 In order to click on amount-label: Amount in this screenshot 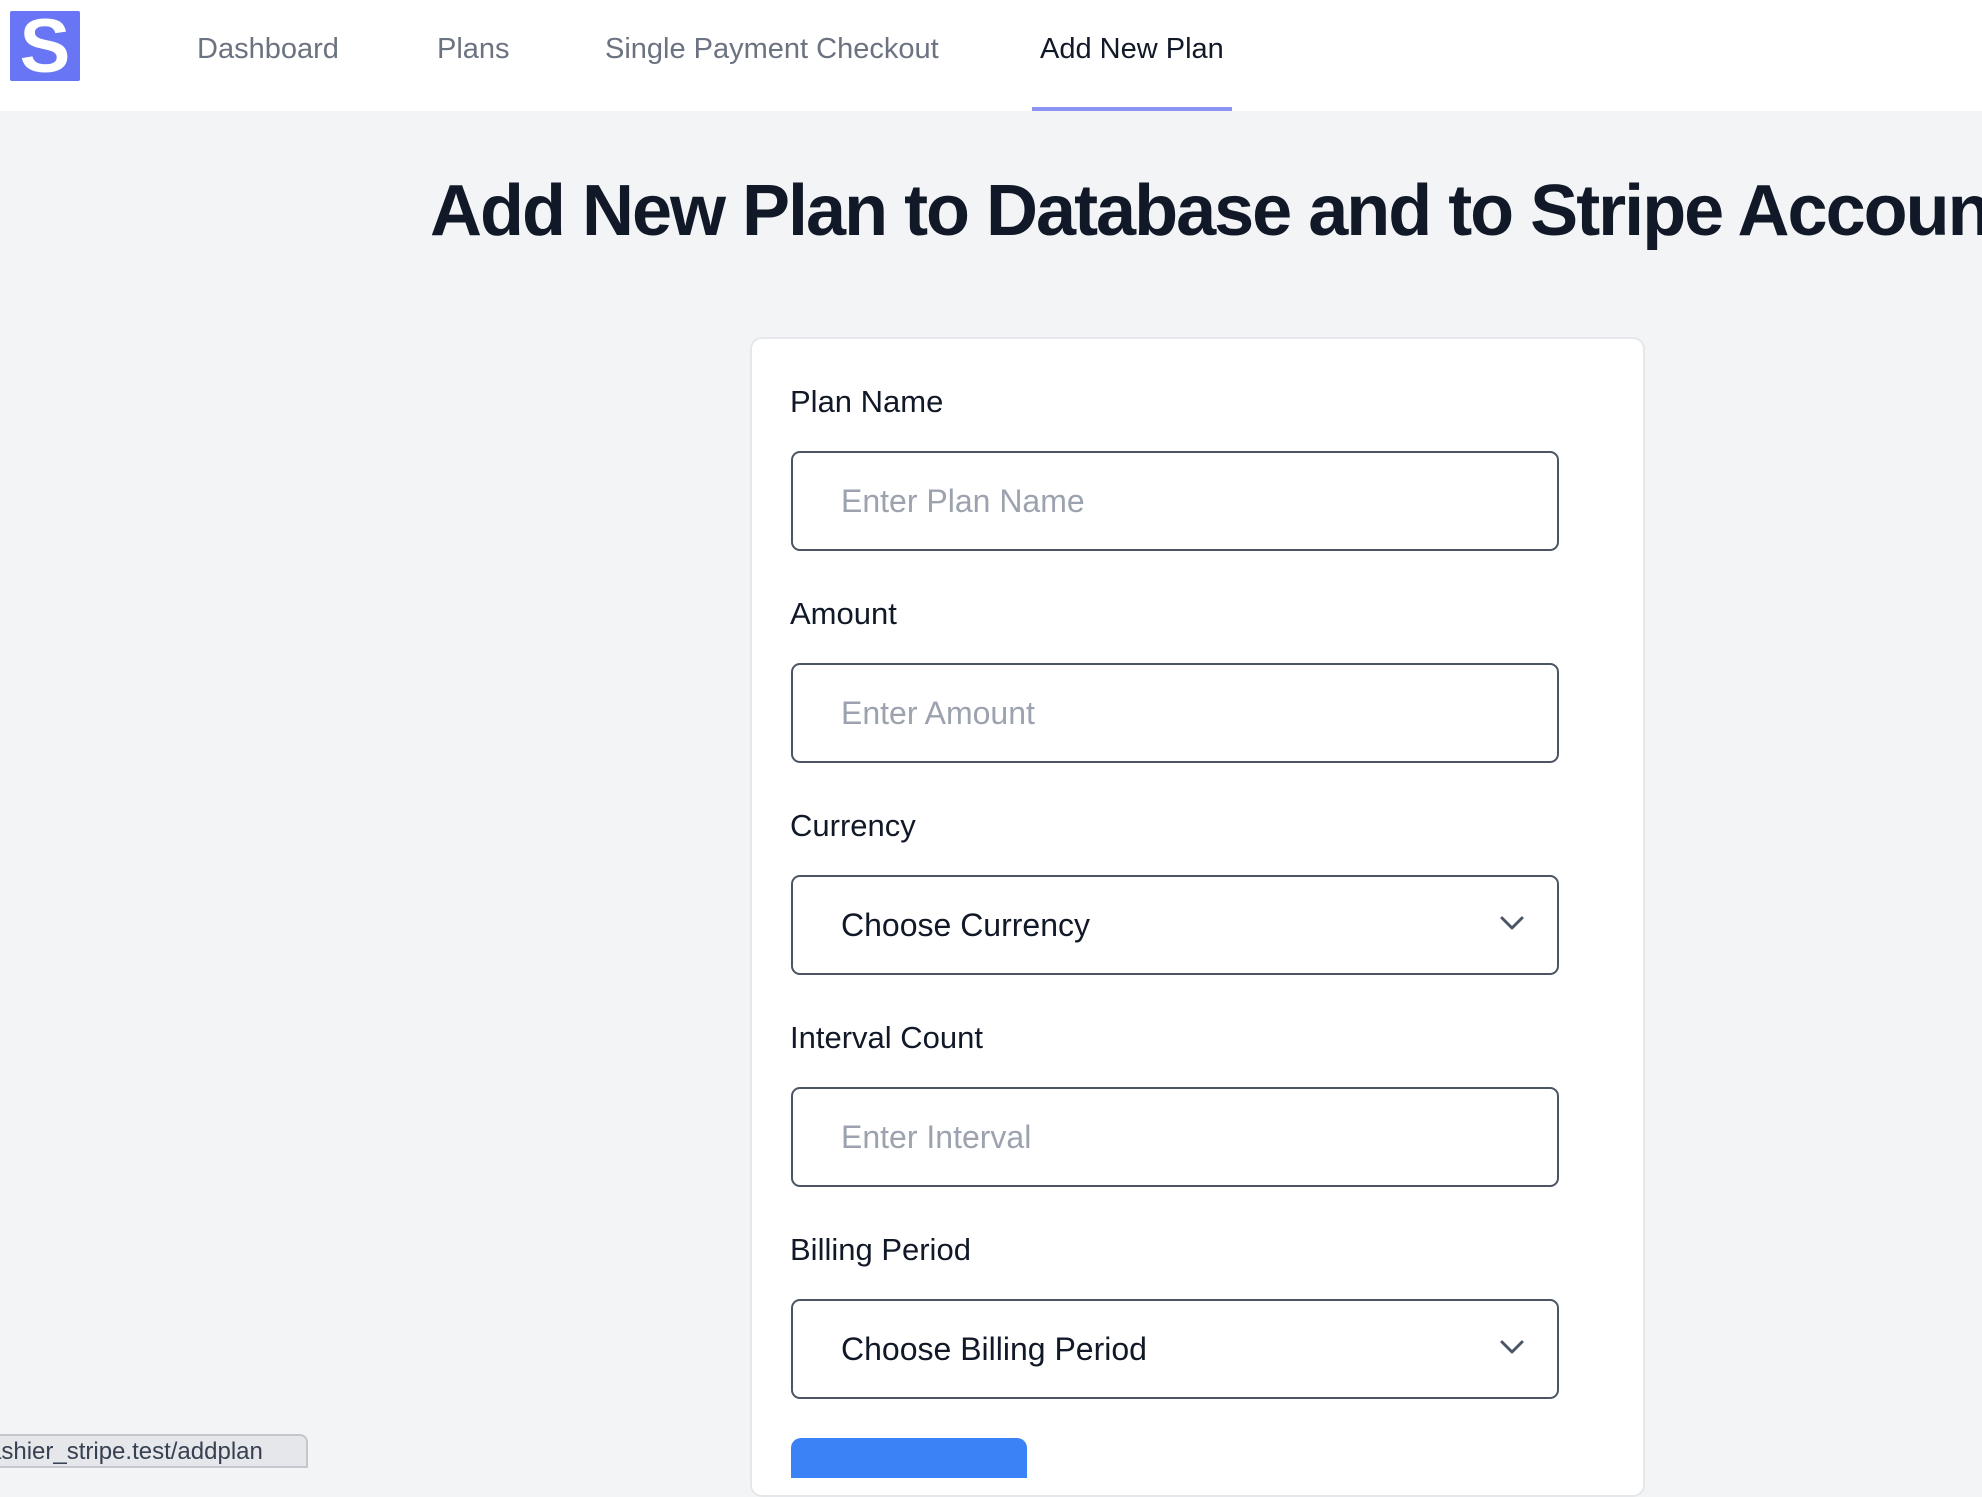, I will do `click(843, 613)`.